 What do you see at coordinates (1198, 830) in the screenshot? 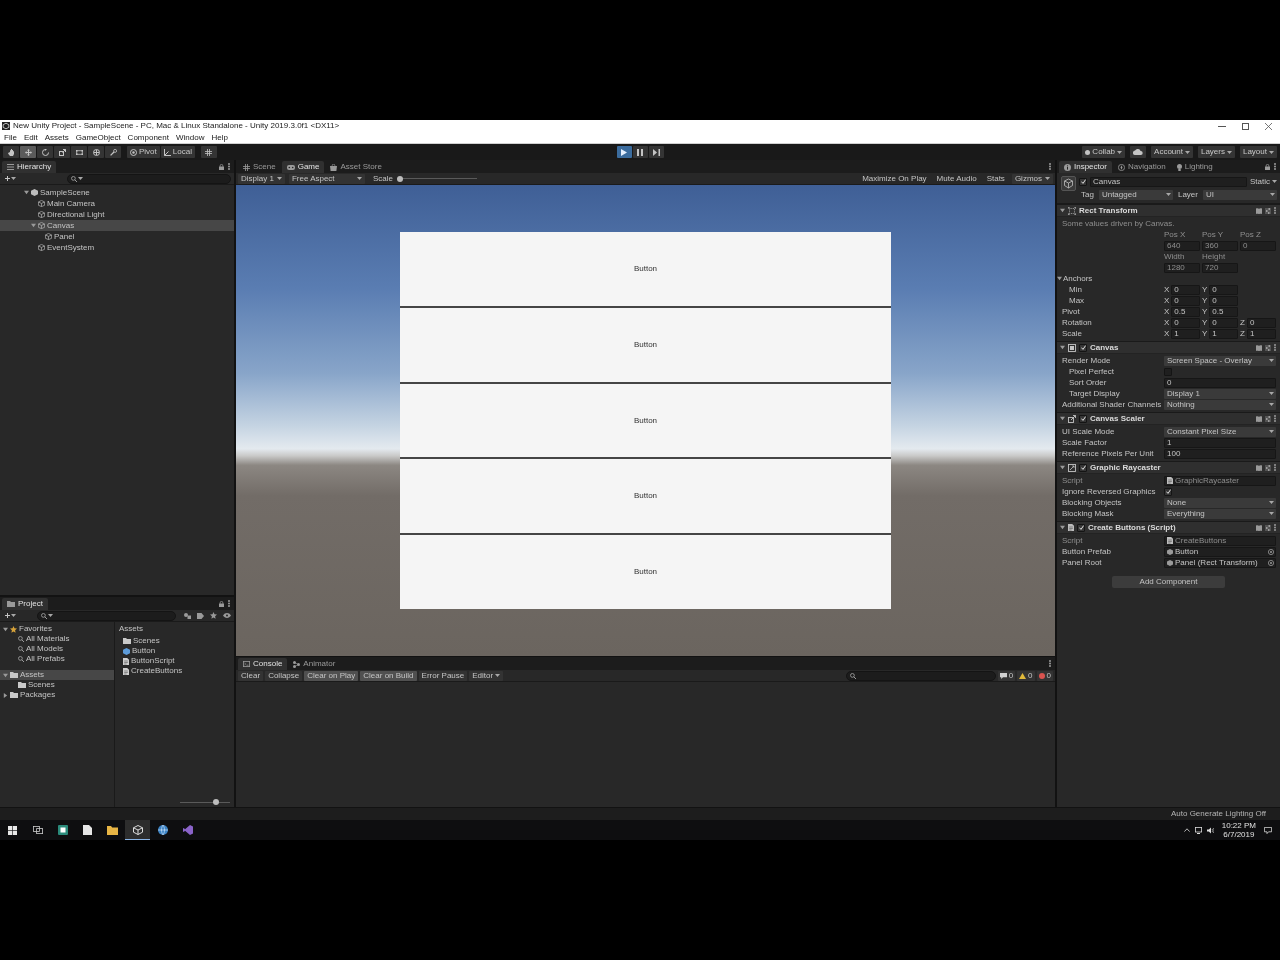
I see `monitor-icon` at bounding box center [1198, 830].